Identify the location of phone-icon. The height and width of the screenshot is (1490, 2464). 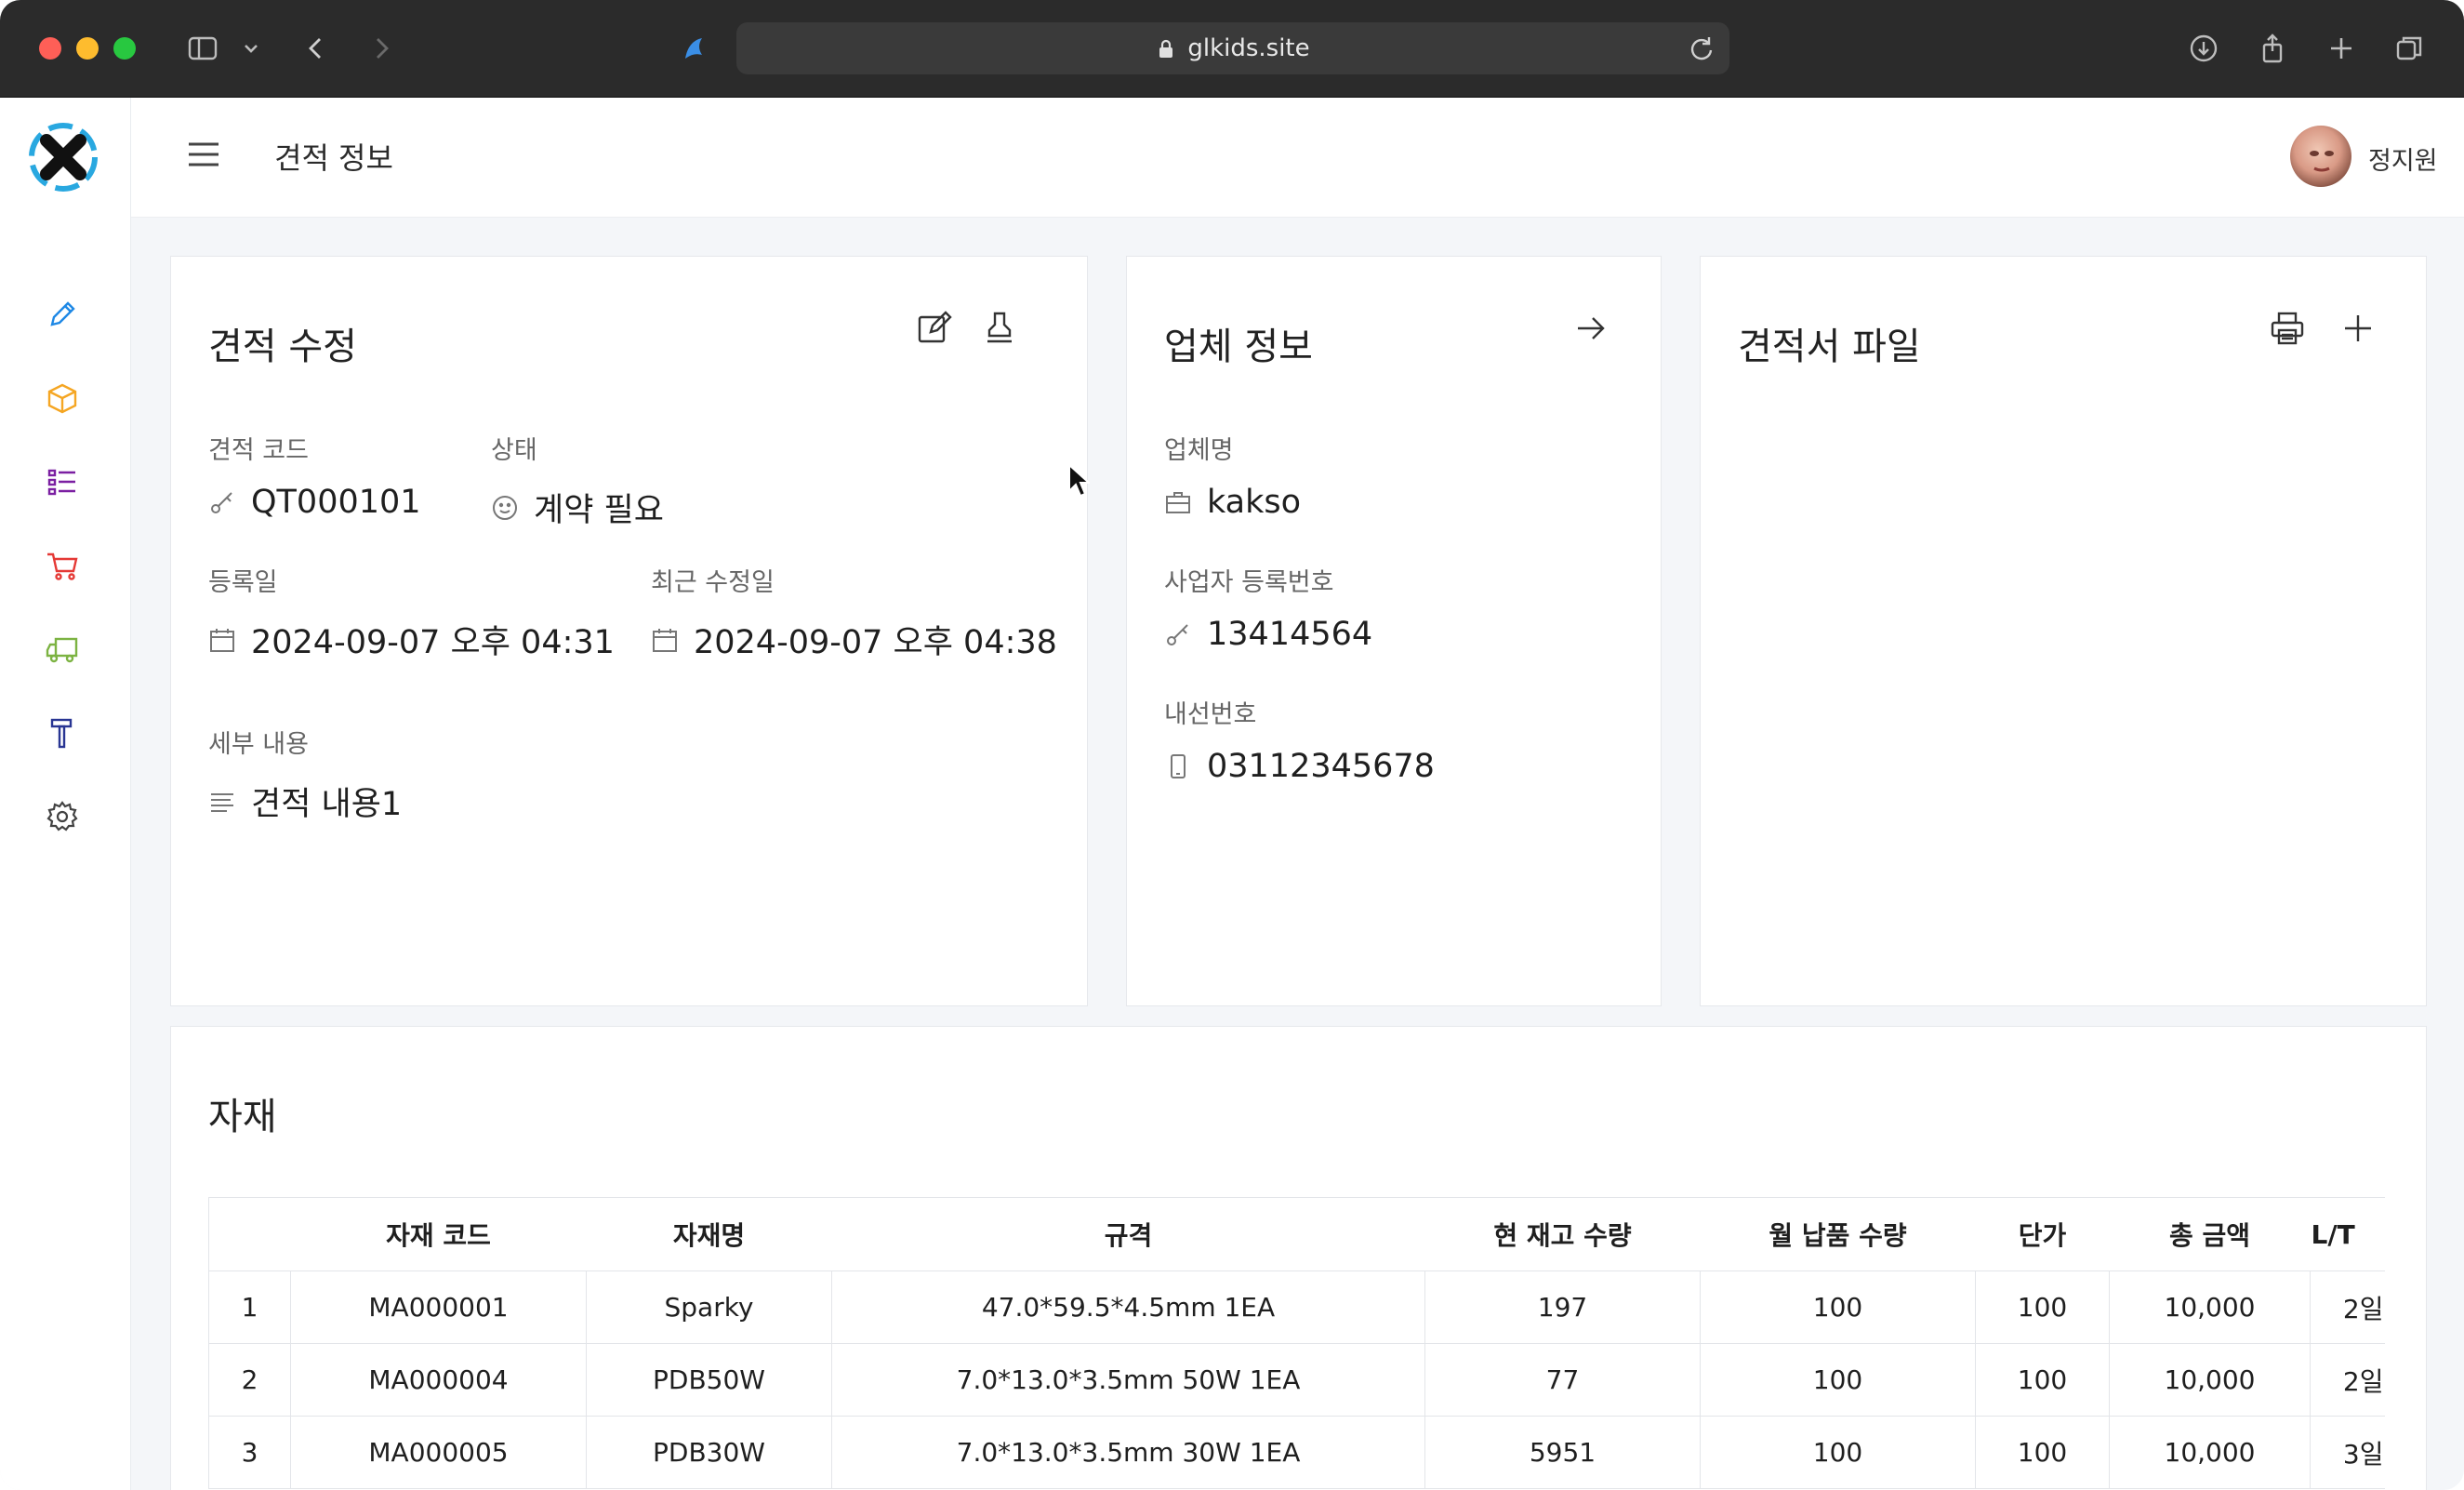
(1178, 766).